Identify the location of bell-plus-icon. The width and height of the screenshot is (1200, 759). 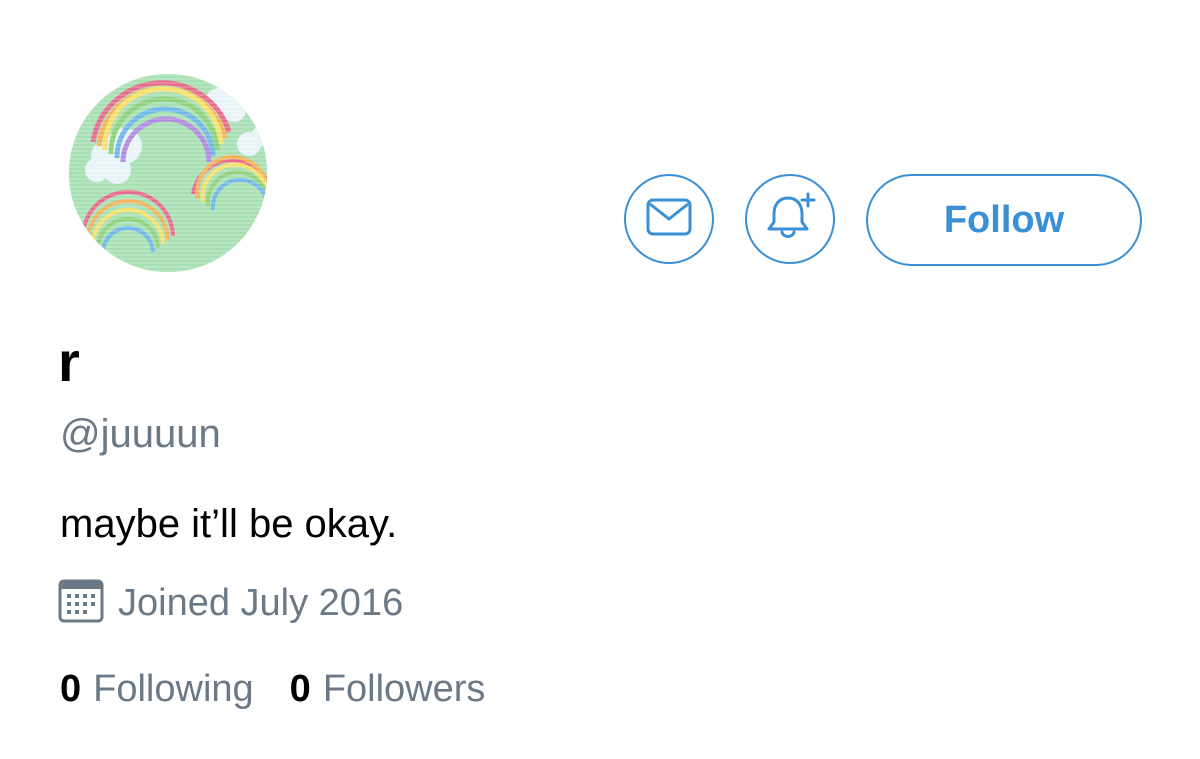
(790, 219).